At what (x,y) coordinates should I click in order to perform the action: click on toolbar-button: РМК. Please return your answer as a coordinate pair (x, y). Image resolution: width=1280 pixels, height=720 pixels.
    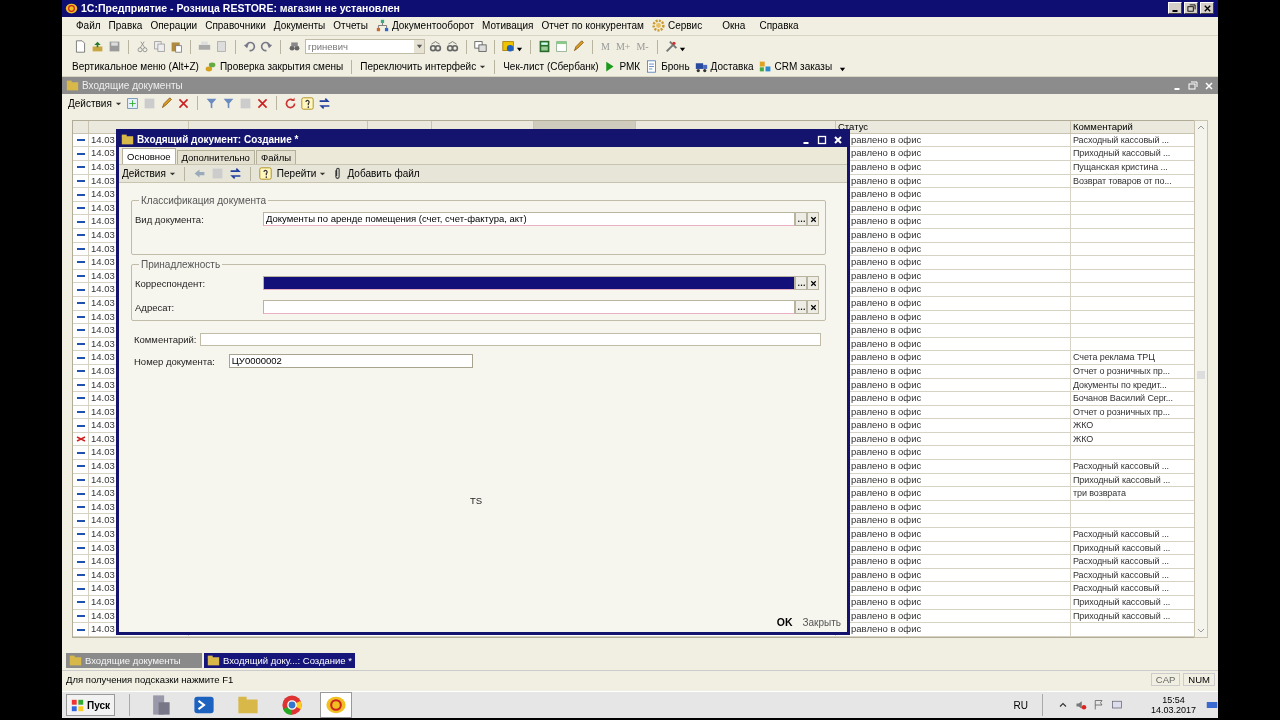
    Looking at the image, I should click on (622, 67).